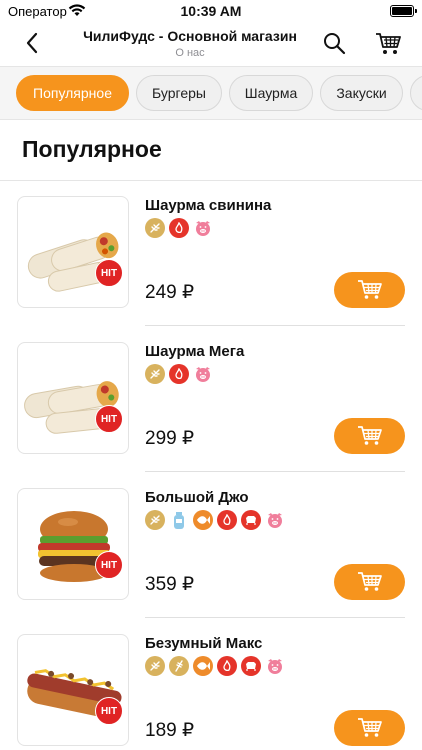  What do you see at coordinates (204, 643) in the screenshot?
I see `product-name: Безумный Макс` at bounding box center [204, 643].